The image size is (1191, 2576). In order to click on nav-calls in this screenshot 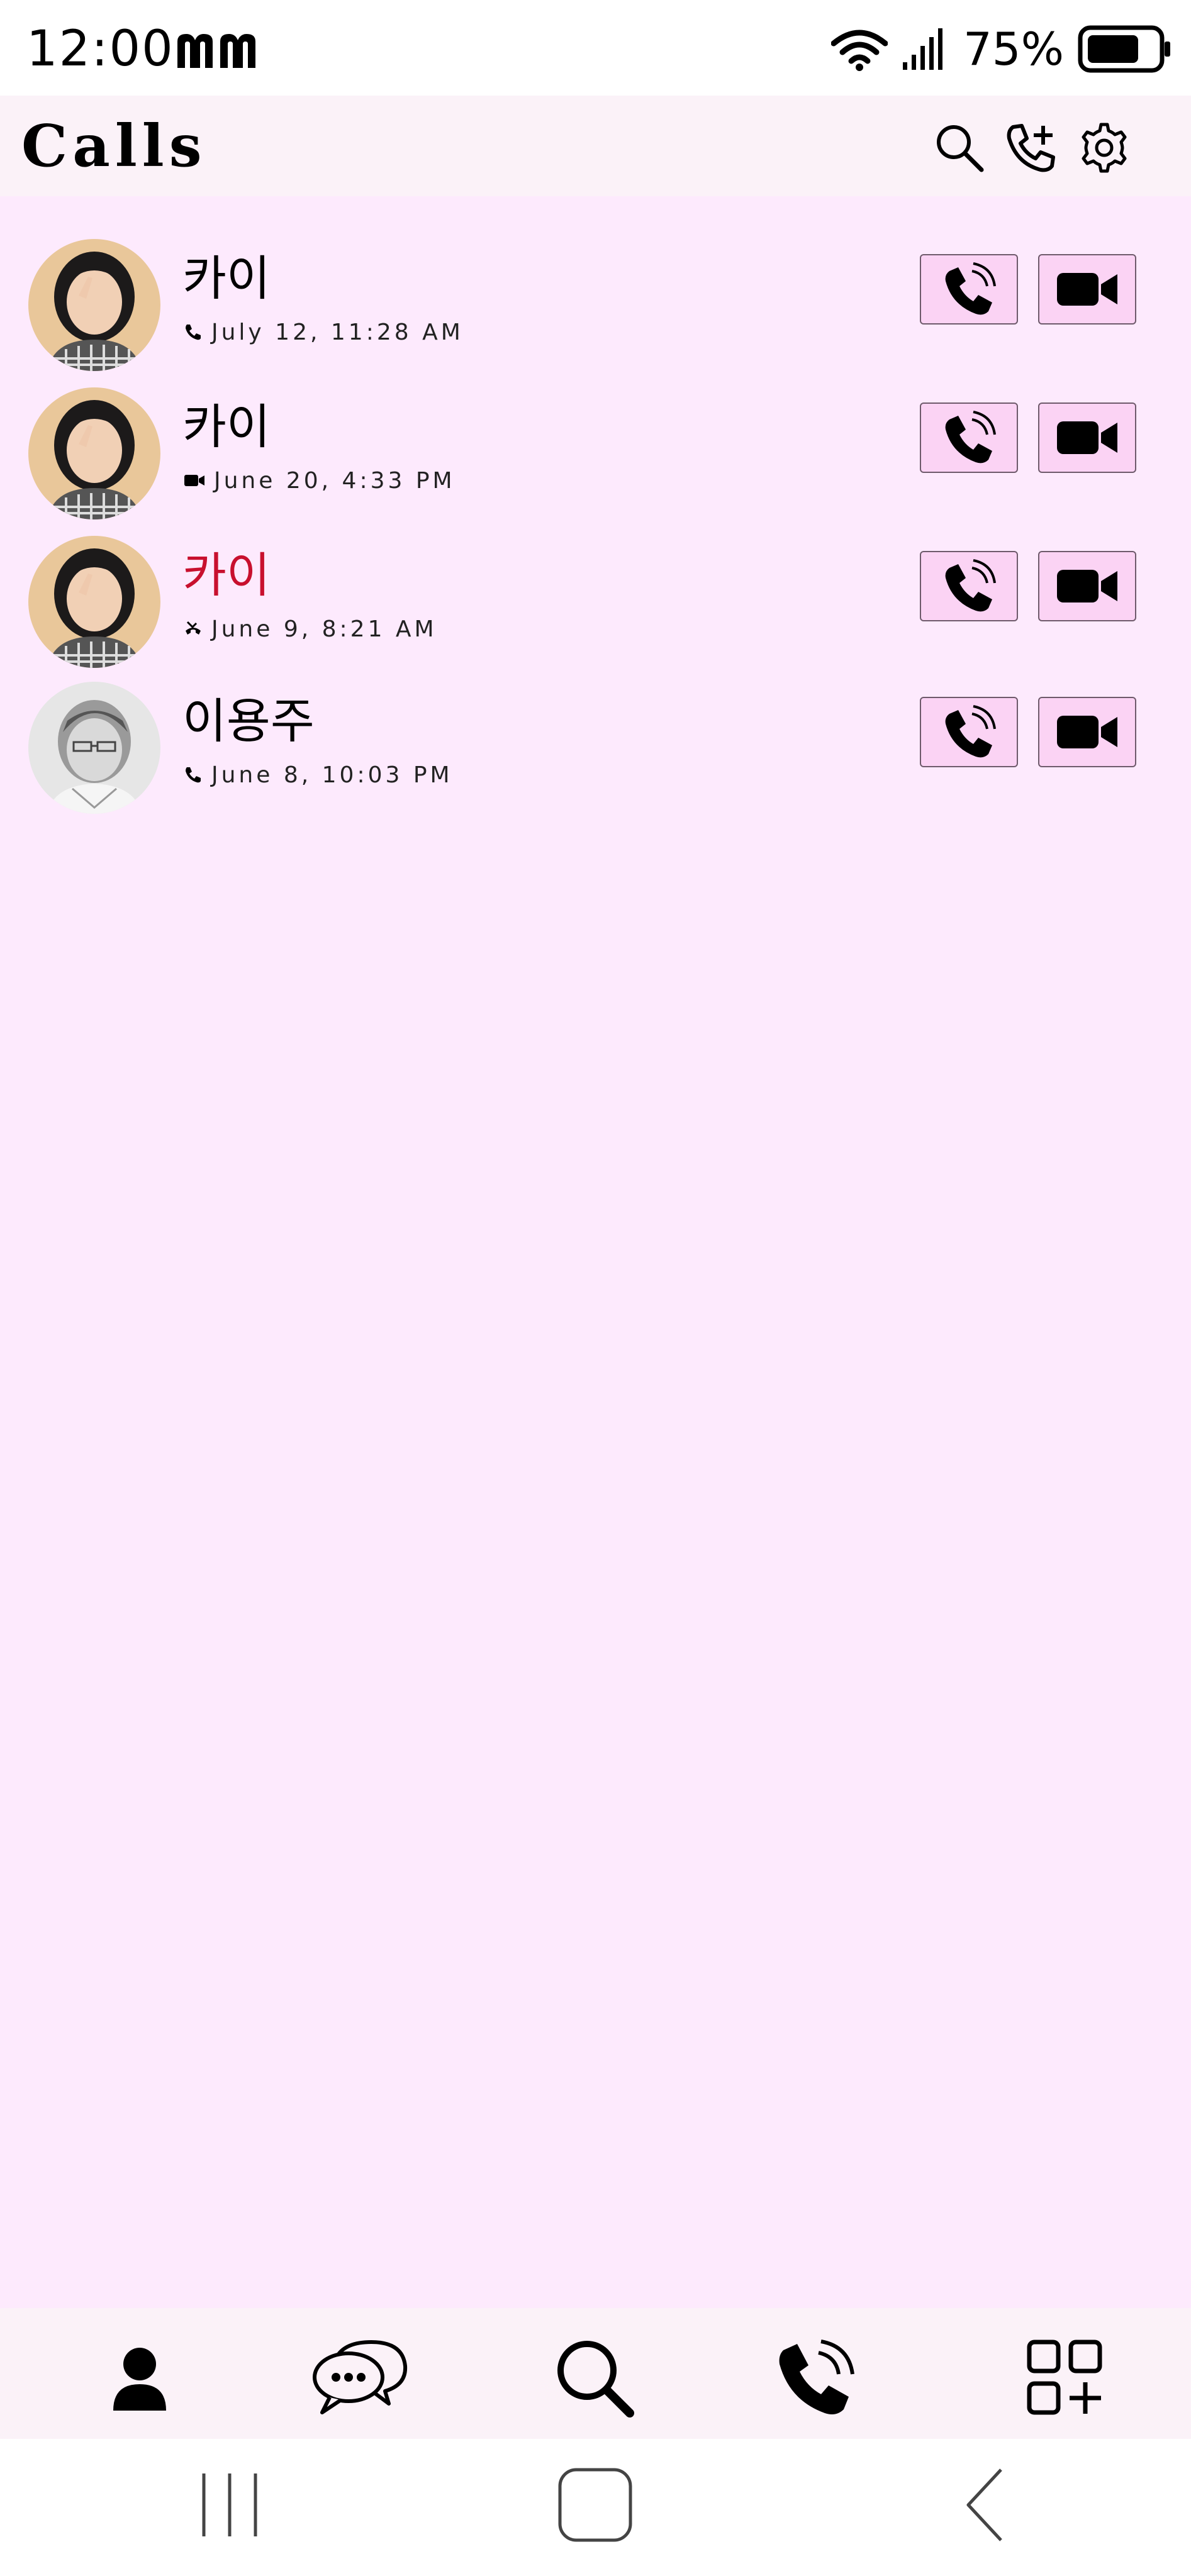, I will do `click(816, 2377)`.